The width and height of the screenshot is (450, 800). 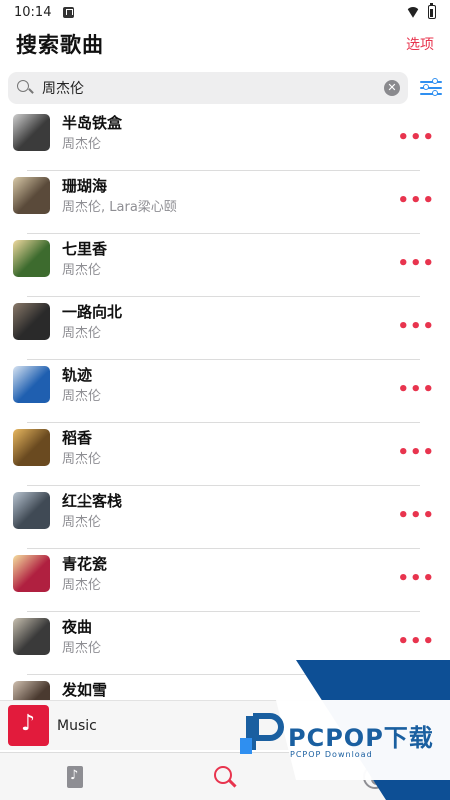 I want to click on song-row: 夜曲周杰伦 •••, so click(x=225, y=643).